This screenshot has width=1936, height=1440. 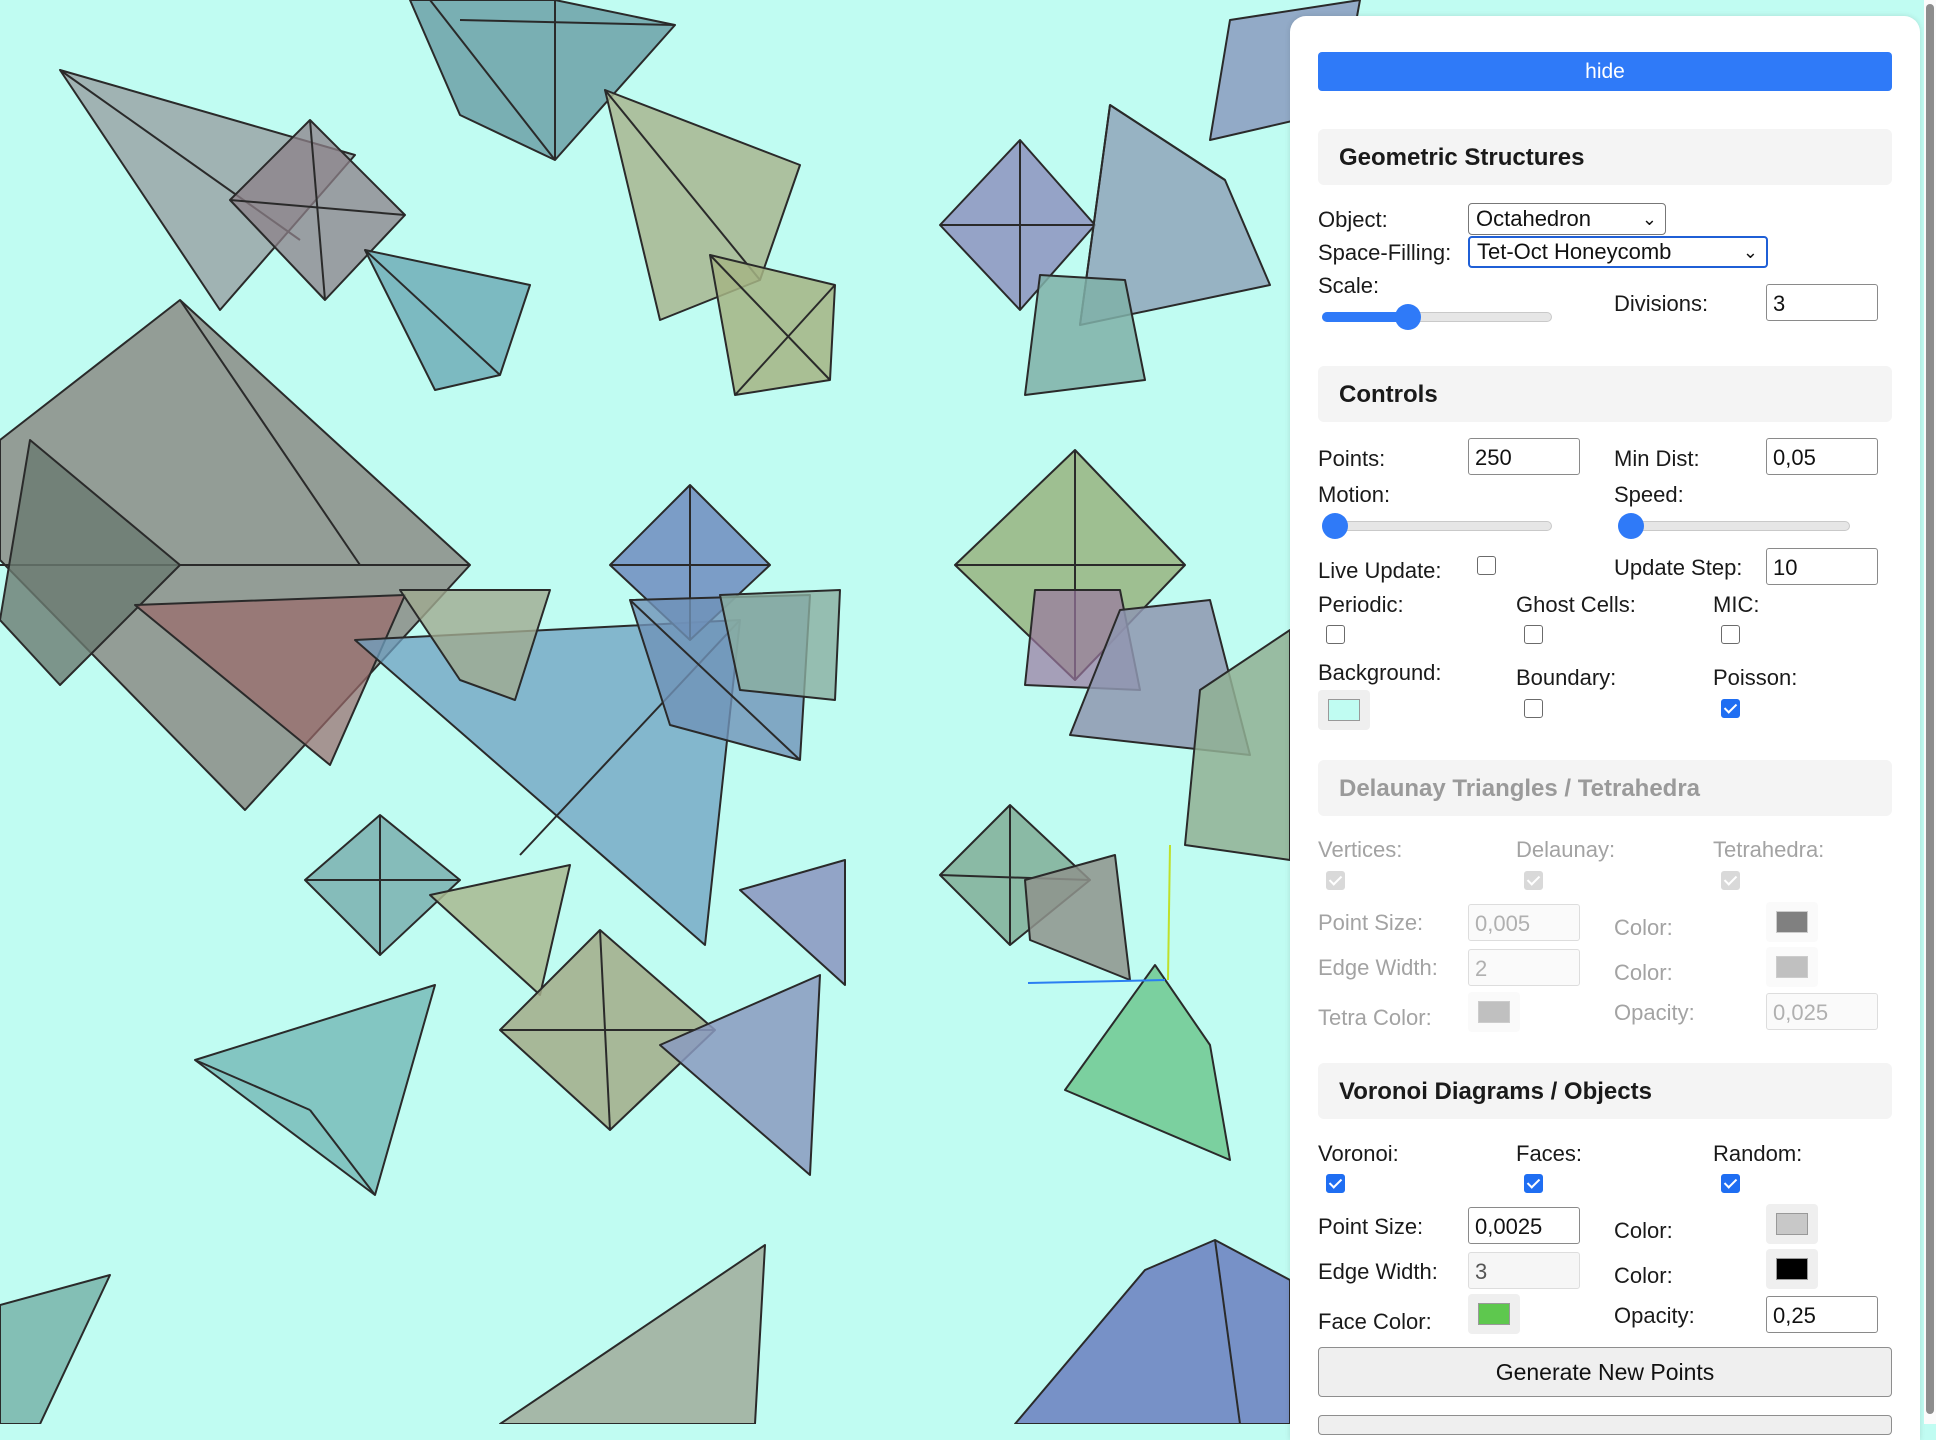 I want to click on update-step-input: 10, so click(x=1822, y=566).